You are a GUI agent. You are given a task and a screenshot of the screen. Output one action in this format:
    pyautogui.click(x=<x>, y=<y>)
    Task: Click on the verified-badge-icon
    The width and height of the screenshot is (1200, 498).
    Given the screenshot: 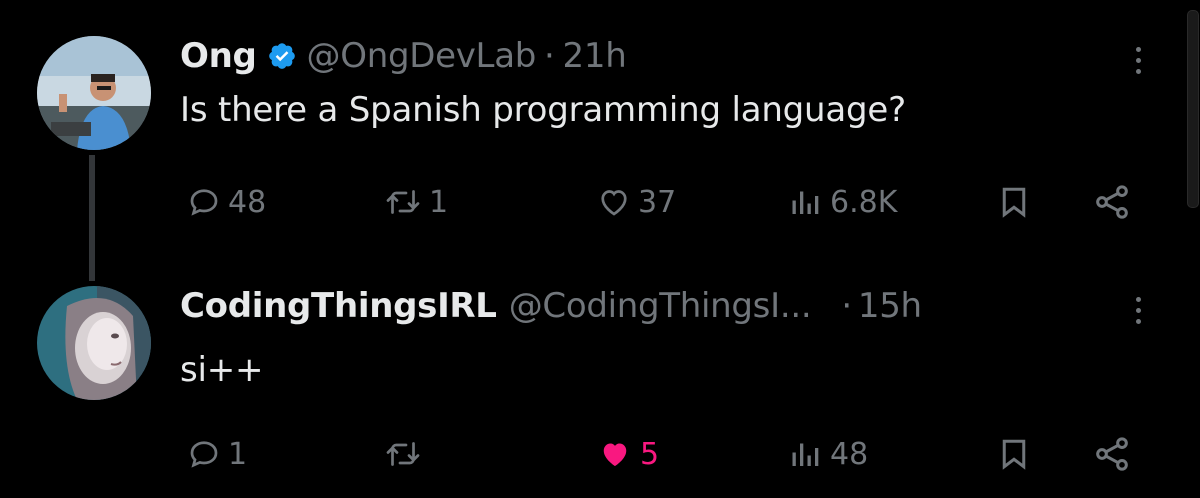 What is the action you would take?
    pyautogui.click(x=282, y=56)
    